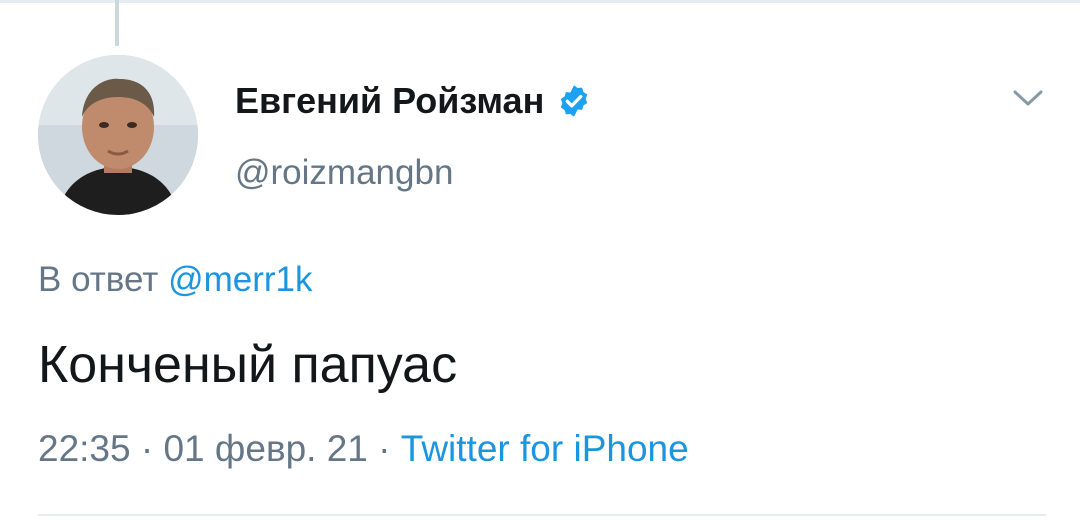  What do you see at coordinates (240, 279) in the screenshot?
I see `reply-mention-link: @merr1k` at bounding box center [240, 279].